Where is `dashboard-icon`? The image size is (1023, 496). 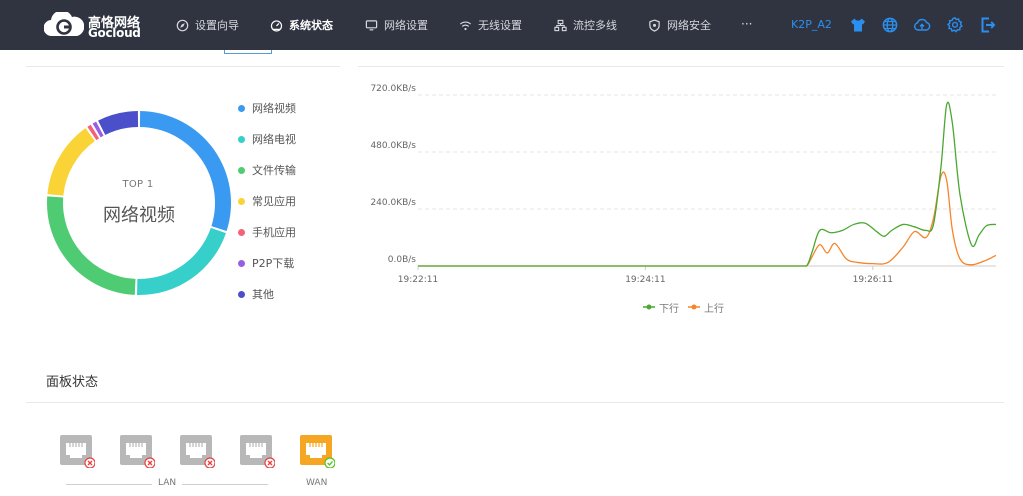 dashboard-icon is located at coordinates (276, 25).